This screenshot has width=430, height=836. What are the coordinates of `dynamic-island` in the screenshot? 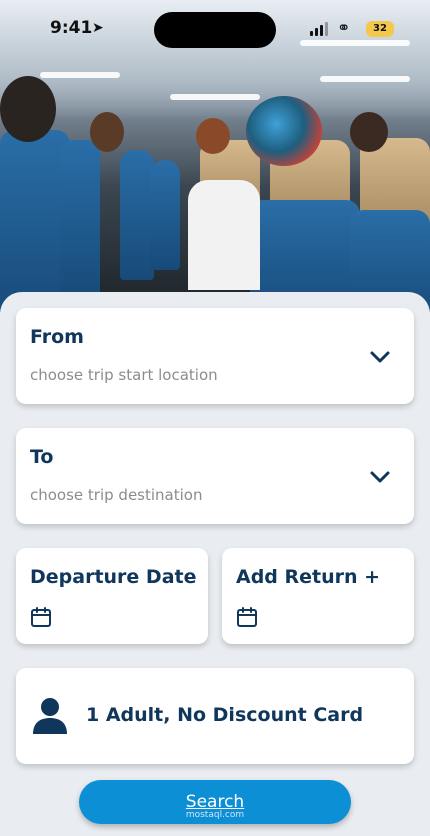 It's located at (215, 30).